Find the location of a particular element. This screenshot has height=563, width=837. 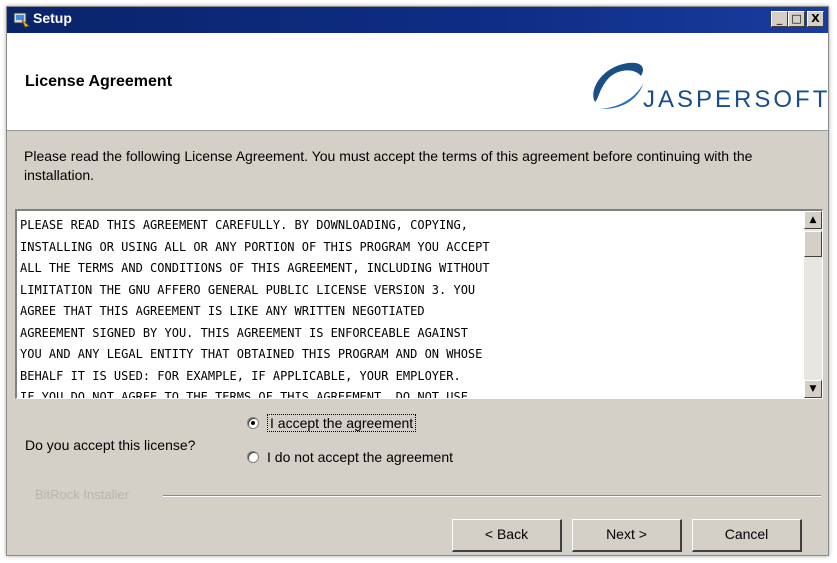

back-button: < Back is located at coordinates (507, 535).